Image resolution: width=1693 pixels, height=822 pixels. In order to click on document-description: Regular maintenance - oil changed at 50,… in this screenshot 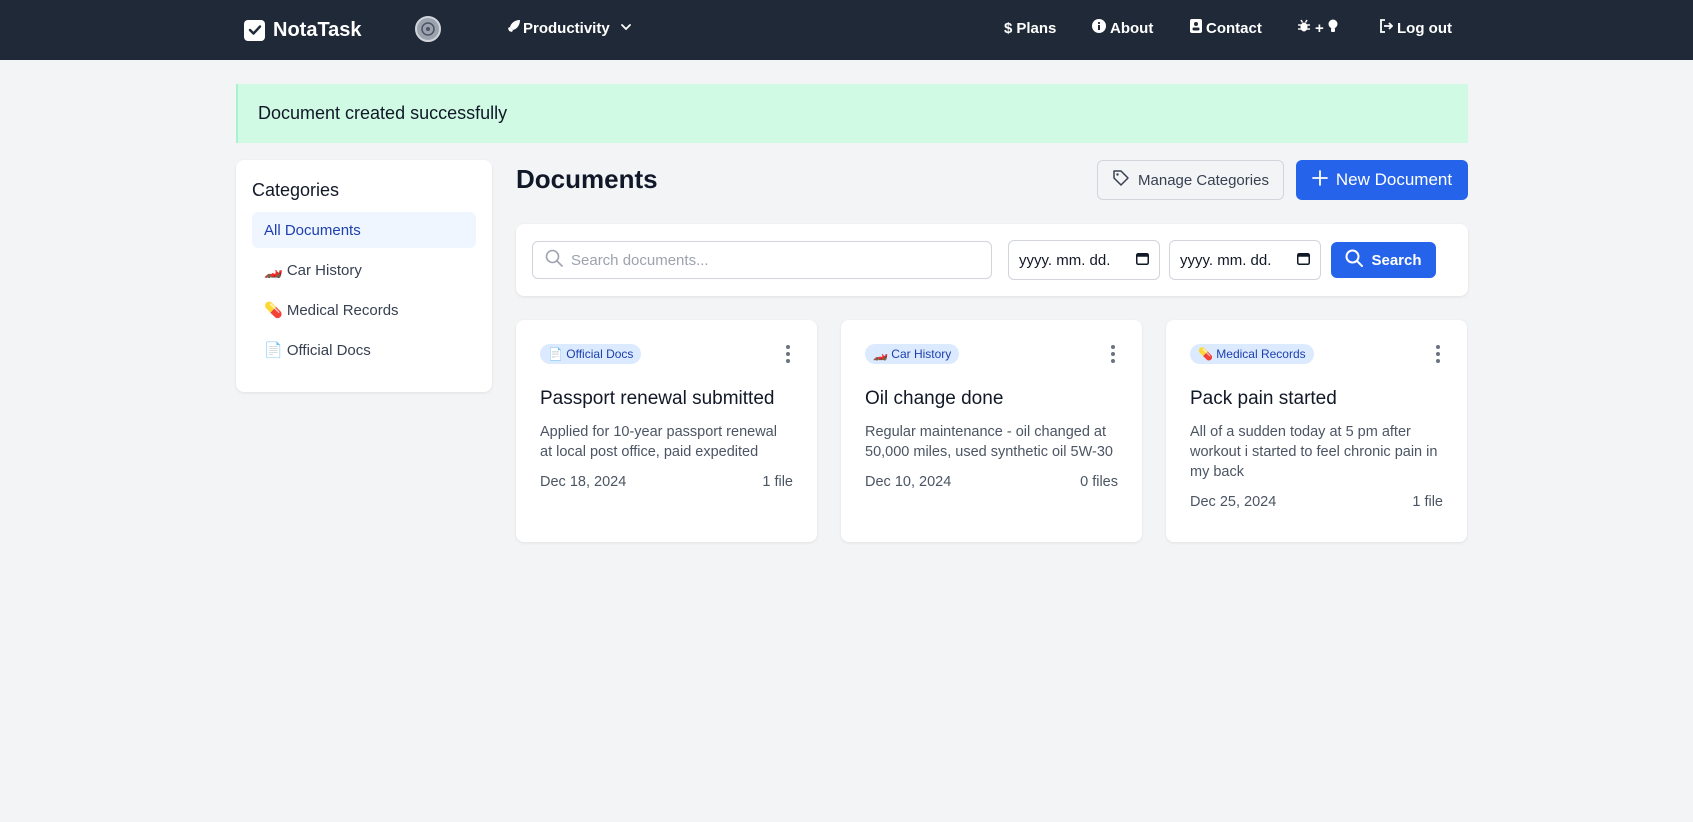, I will do `click(989, 442)`.